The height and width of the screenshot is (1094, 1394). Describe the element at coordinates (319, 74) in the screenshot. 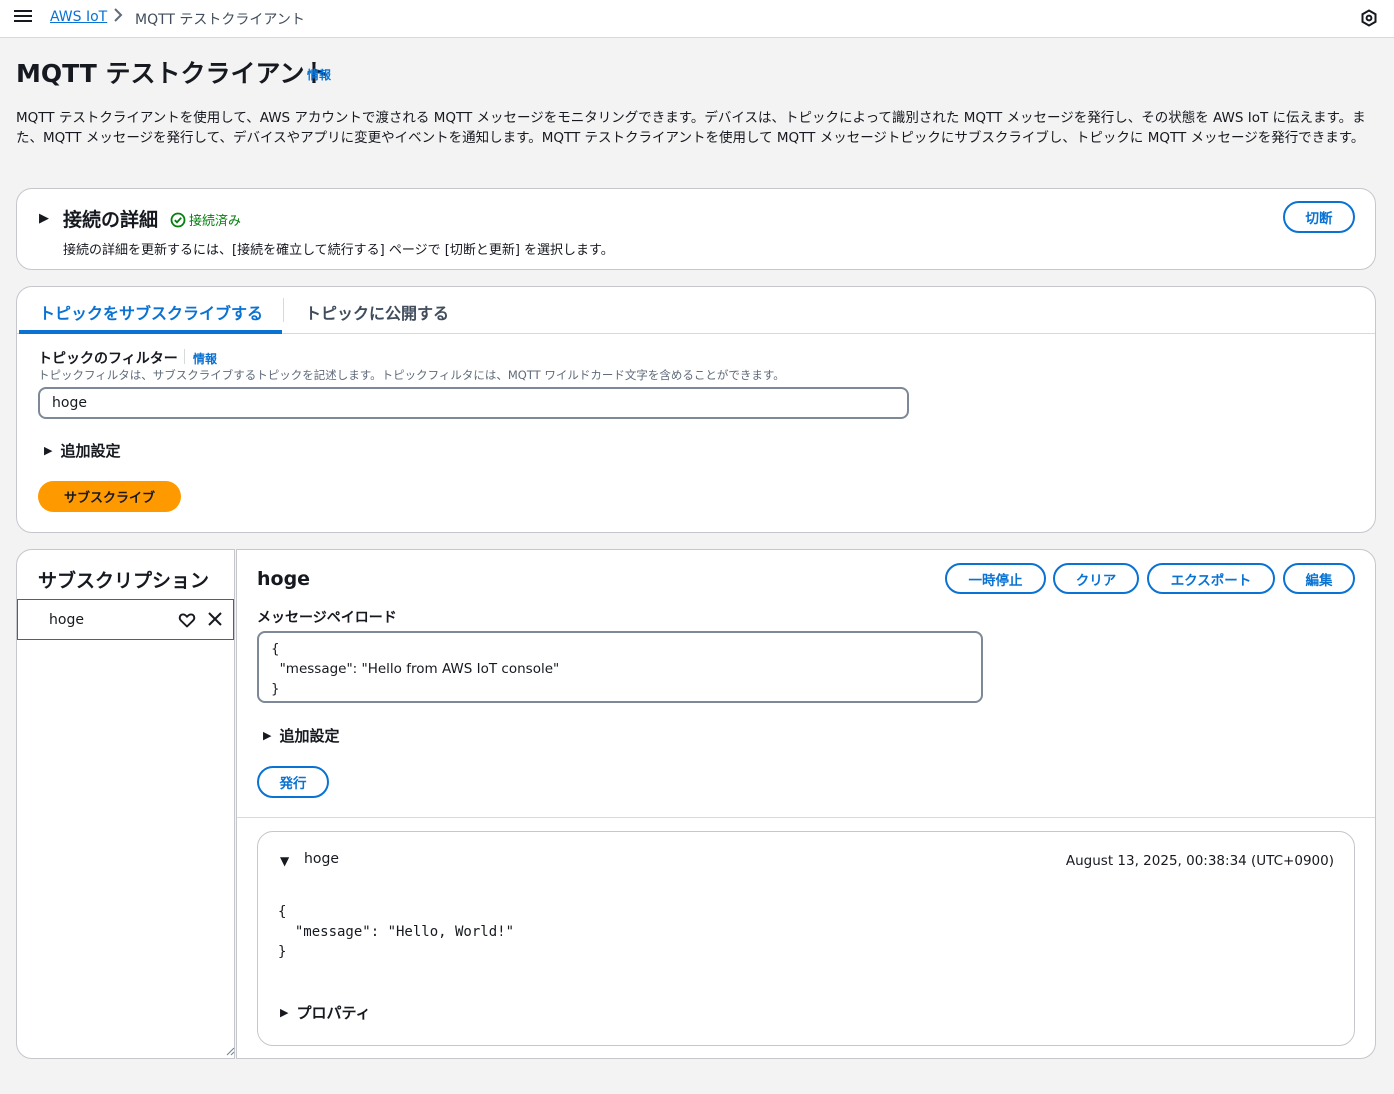

I see `title-info-link: 情報` at that location.